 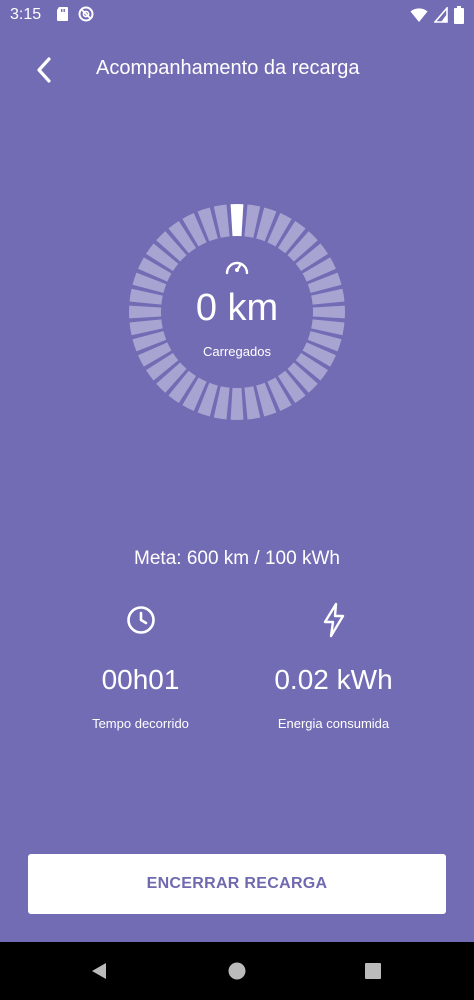 I want to click on nav-back-button, so click(x=99, y=971).